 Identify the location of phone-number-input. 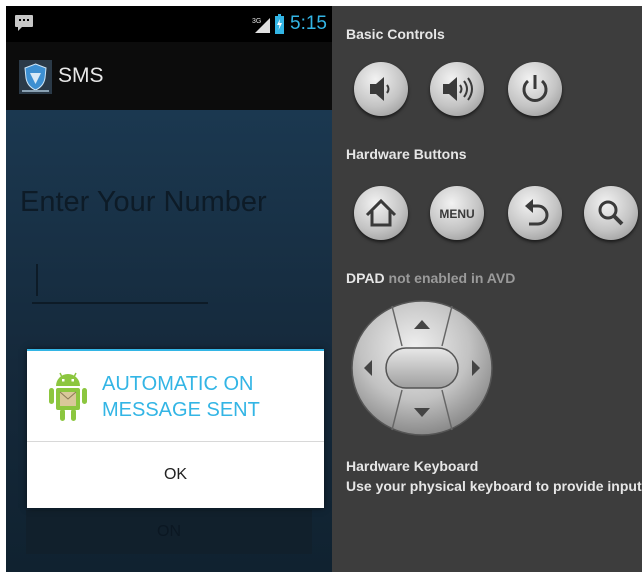
(120, 282).